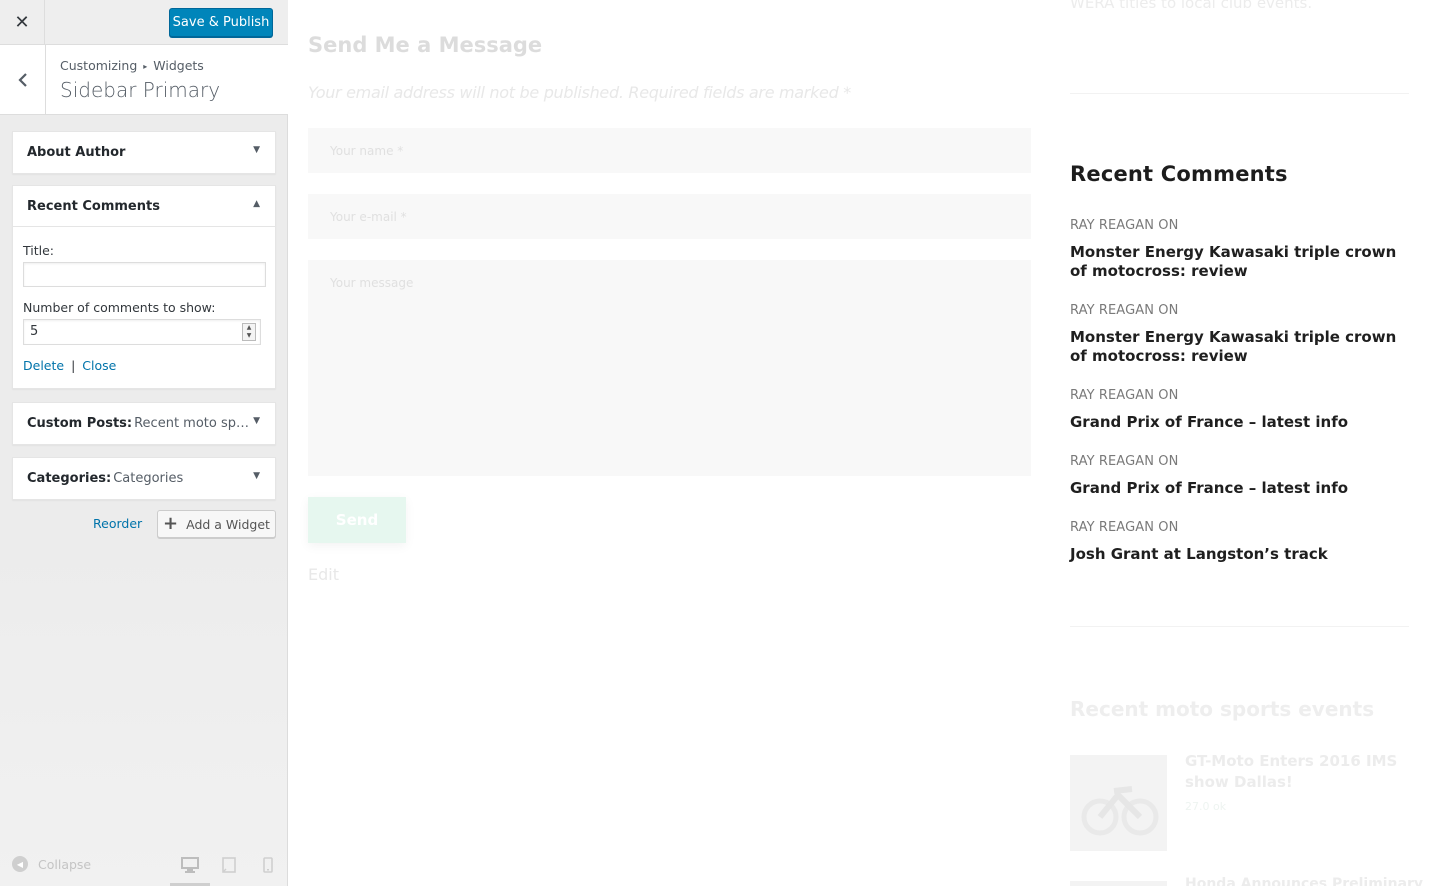 This screenshot has width=1433, height=886. I want to click on section-title: Sidebar Primary, so click(140, 90).